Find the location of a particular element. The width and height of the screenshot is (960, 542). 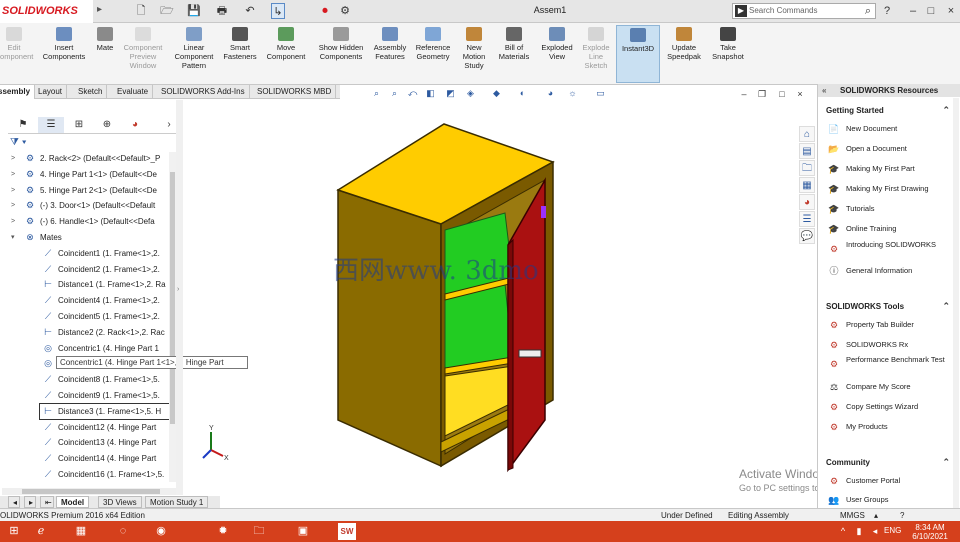

tab-next-arrow-icon: ▸ is located at coordinates (30, 502).